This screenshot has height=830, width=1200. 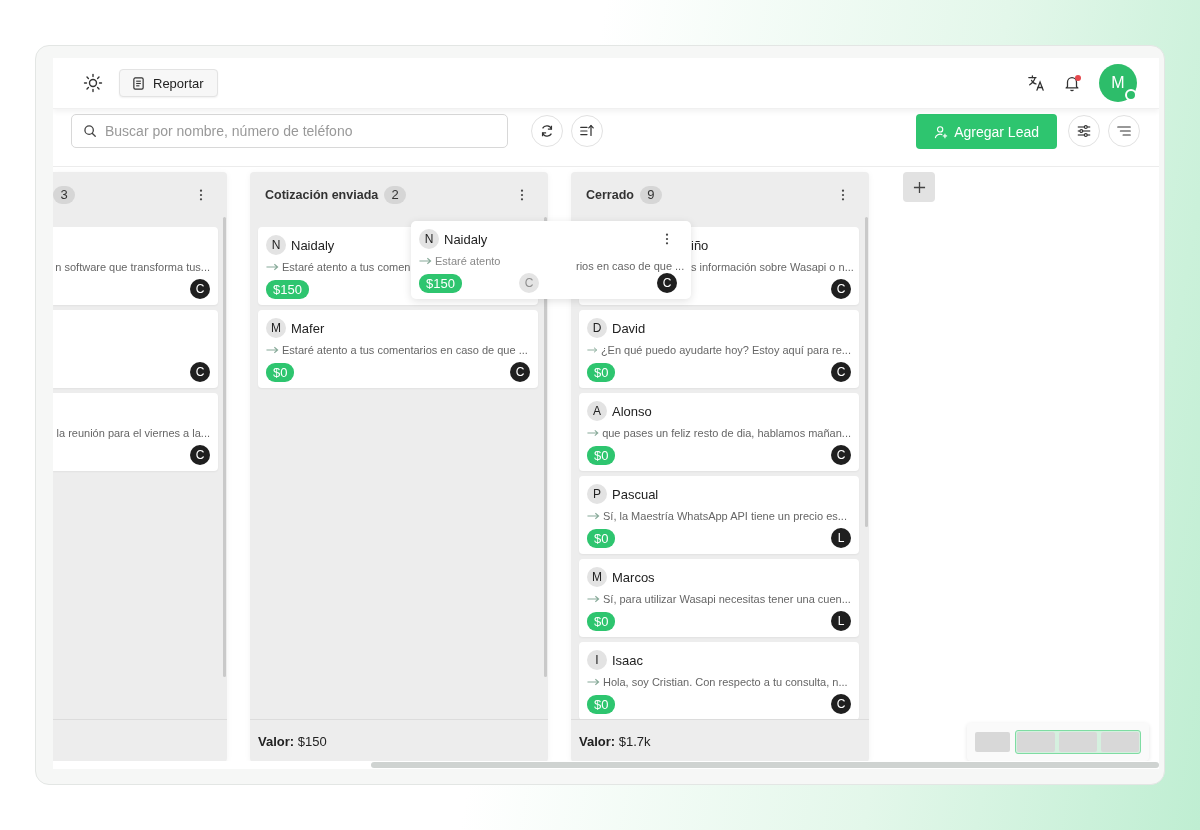 What do you see at coordinates (64, 194) in the screenshot?
I see `count-badge: 3` at bounding box center [64, 194].